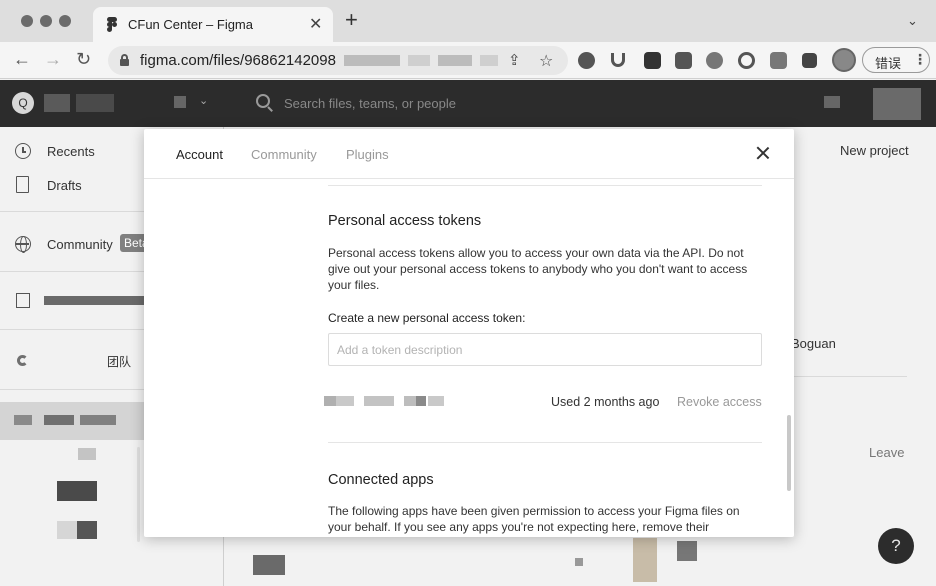 Image resolution: width=936 pixels, height=586 pixels. I want to click on building-icon, so click(23, 300).